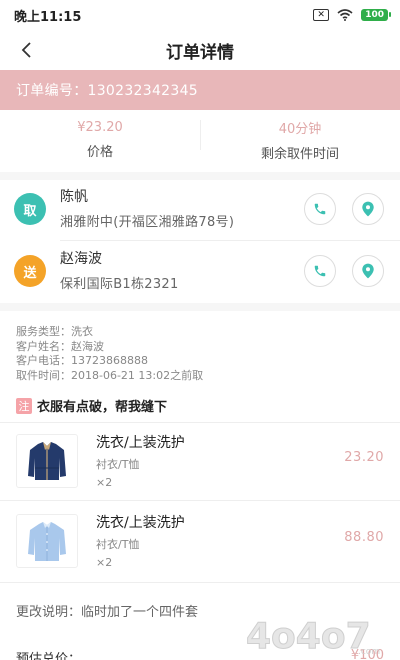  I want to click on delivery-badge: 送, so click(30, 271).